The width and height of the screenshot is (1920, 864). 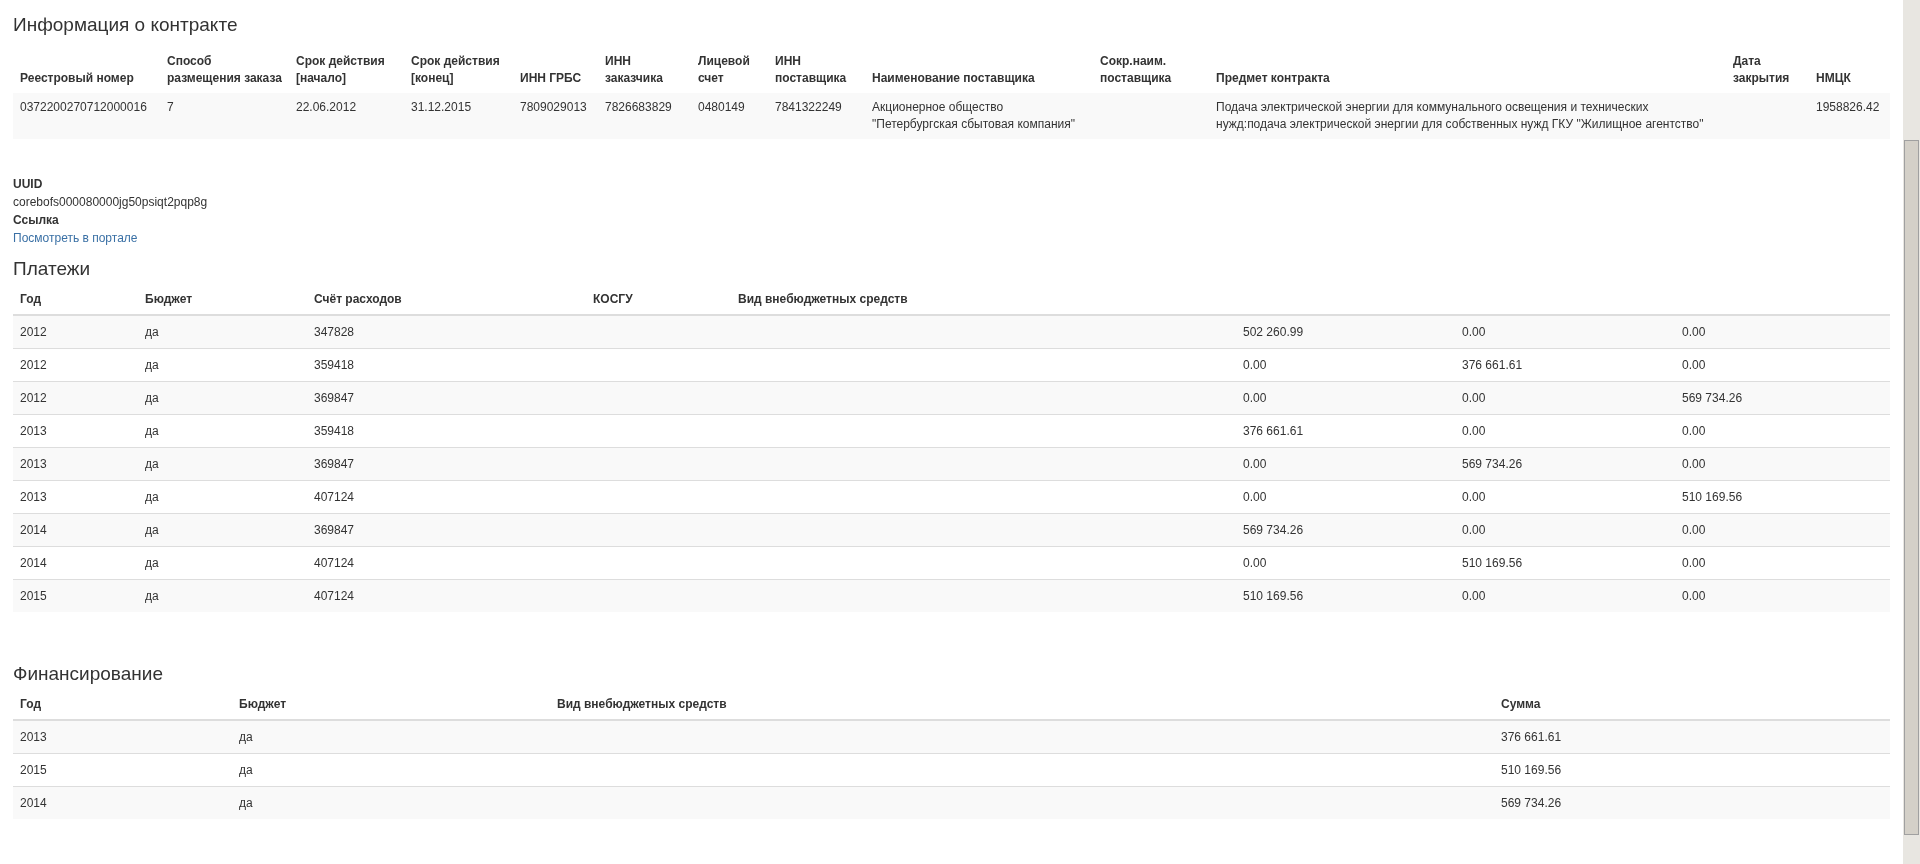 I want to click on table-cell: 0372200270712000016, so click(x=83, y=107).